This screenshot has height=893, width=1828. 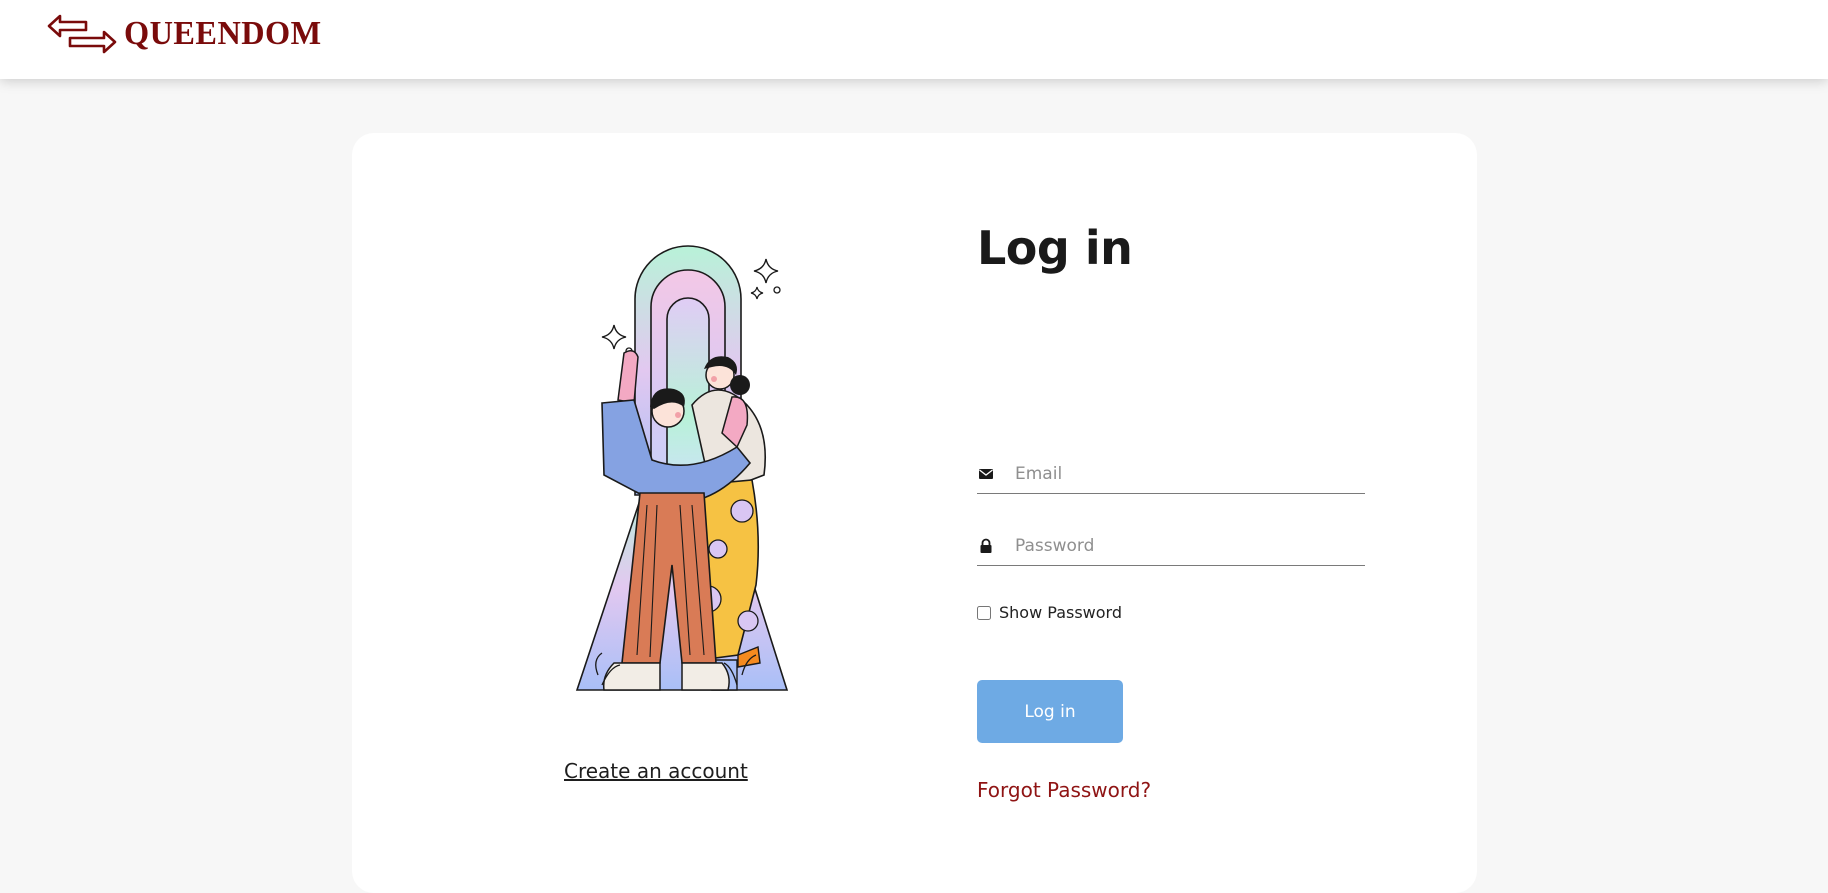 I want to click on password-field, so click(x=1171, y=546).